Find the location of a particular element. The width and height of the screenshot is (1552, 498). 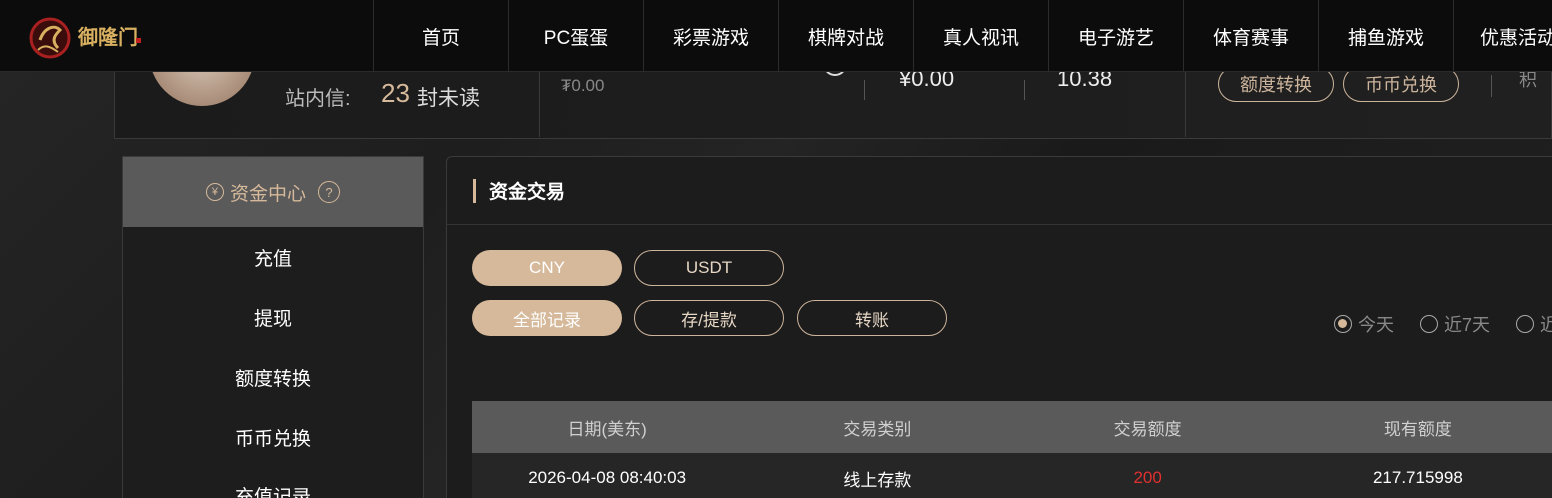

range-more-radio: 近 is located at coordinates (1534, 324).